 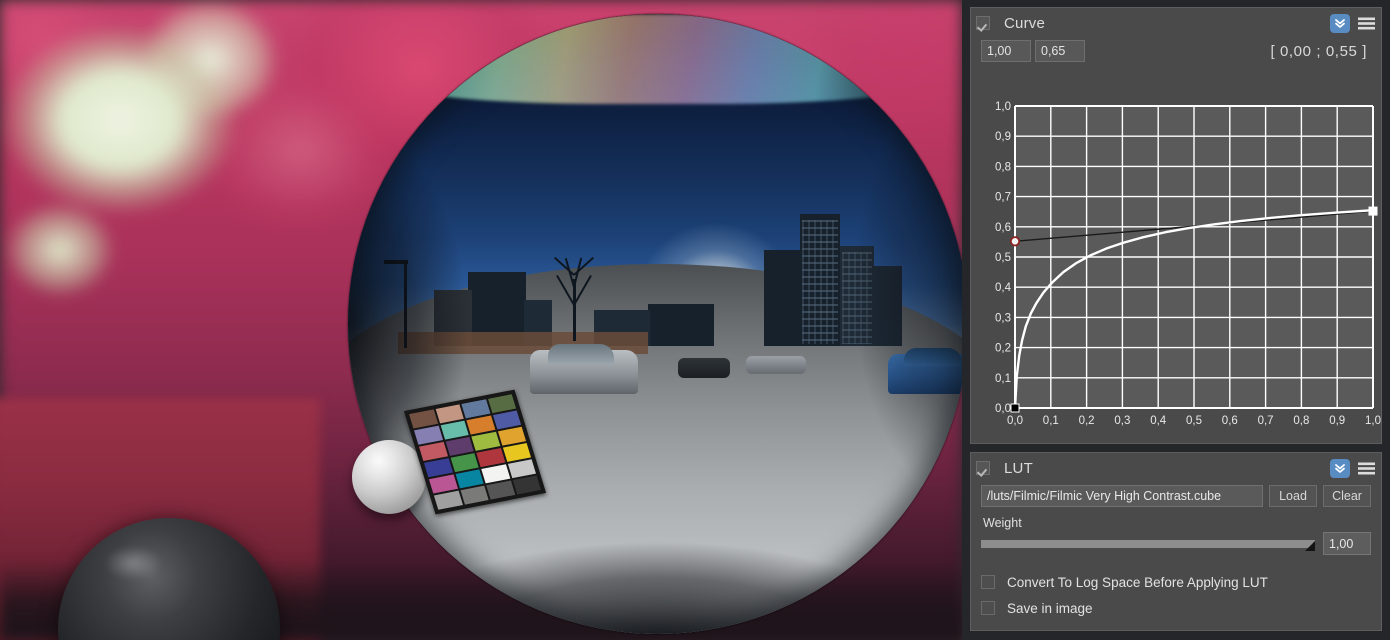 What do you see at coordinates (1003, 198) in the screenshot?
I see `y-tick-label: 0,7` at bounding box center [1003, 198].